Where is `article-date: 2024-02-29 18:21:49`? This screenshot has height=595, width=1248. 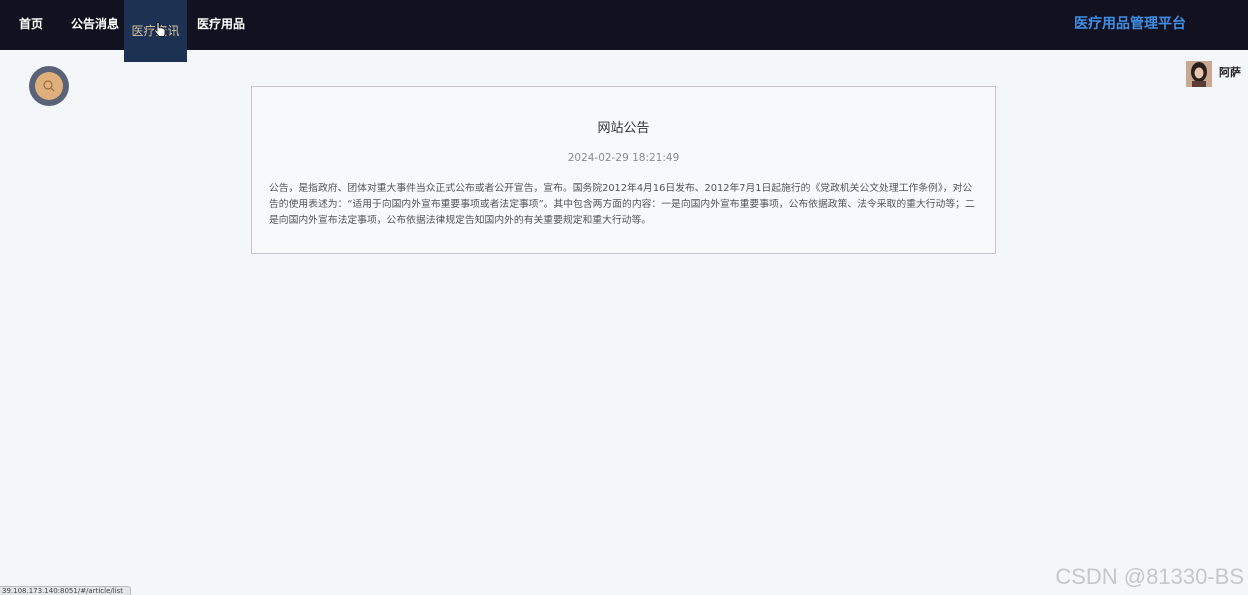
article-date: 2024-02-29 18:21:49 is located at coordinates (623, 158).